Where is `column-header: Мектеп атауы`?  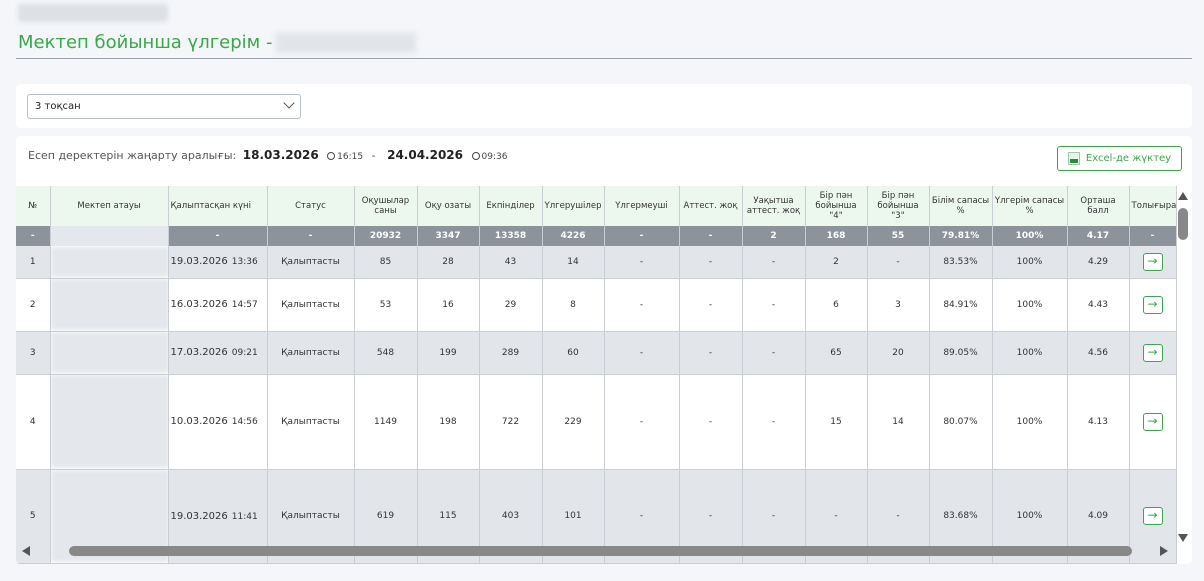
column-header: Мектеп атауы is located at coordinates (109, 206).